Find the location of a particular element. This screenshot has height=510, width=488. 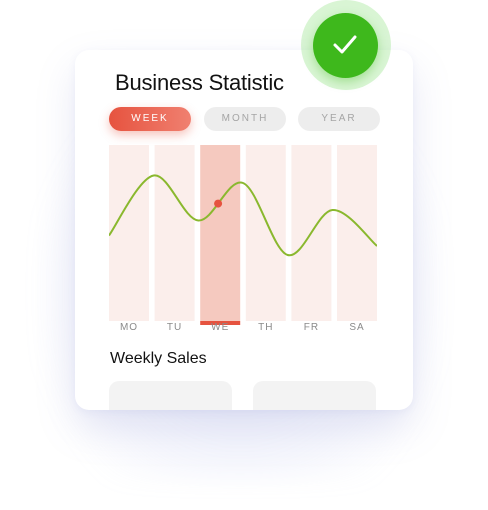

day-label-we: WE is located at coordinates (220, 327).